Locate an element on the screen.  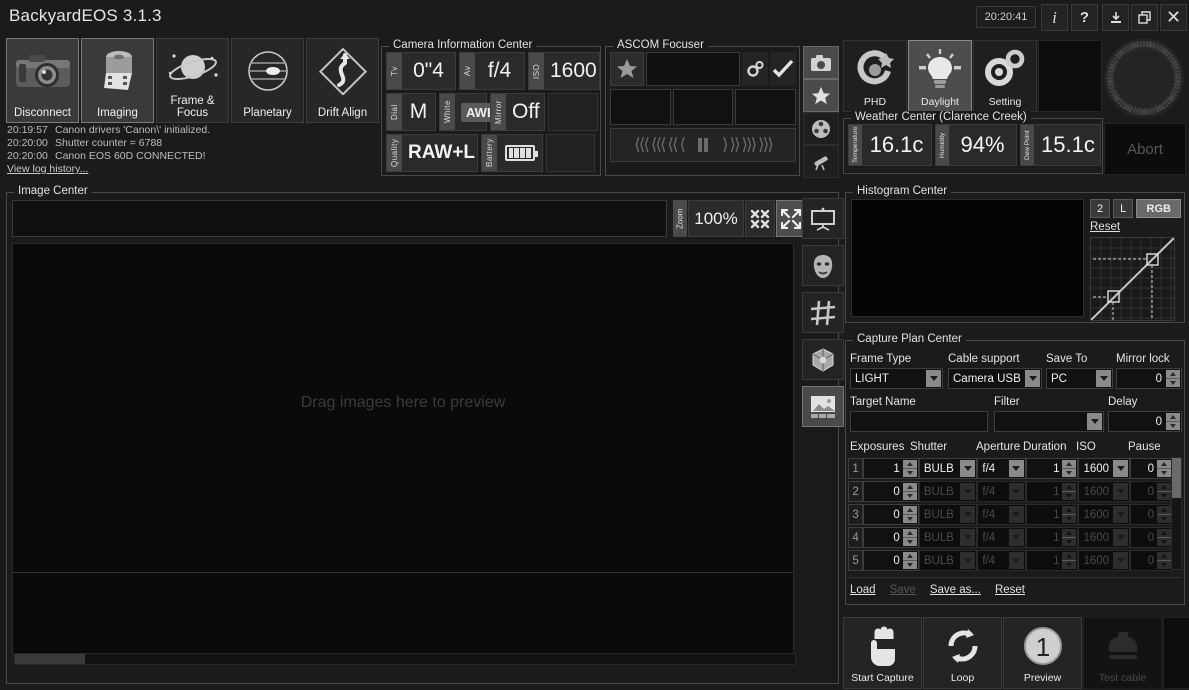
setting-button: Setting is located at coordinates (1005, 76).